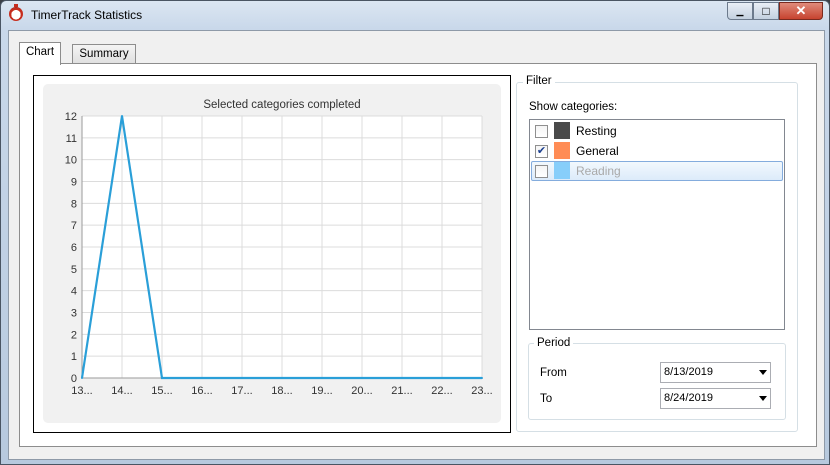  I want to click on tab-summary-label: Summary, so click(104, 54).